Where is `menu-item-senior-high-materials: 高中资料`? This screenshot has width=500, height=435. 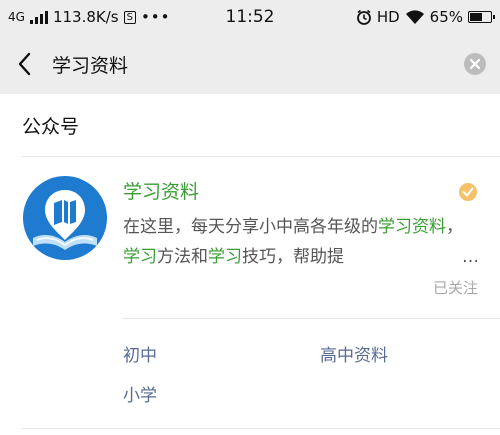 menu-item-senior-high-materials: 高中资料 is located at coordinates (354, 353).